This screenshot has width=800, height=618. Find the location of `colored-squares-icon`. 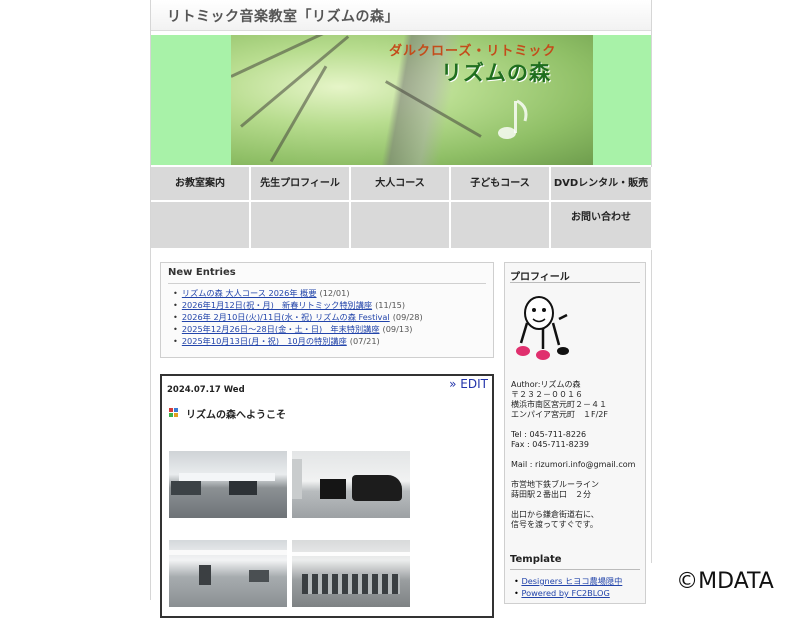

colored-squares-icon is located at coordinates (174, 413).